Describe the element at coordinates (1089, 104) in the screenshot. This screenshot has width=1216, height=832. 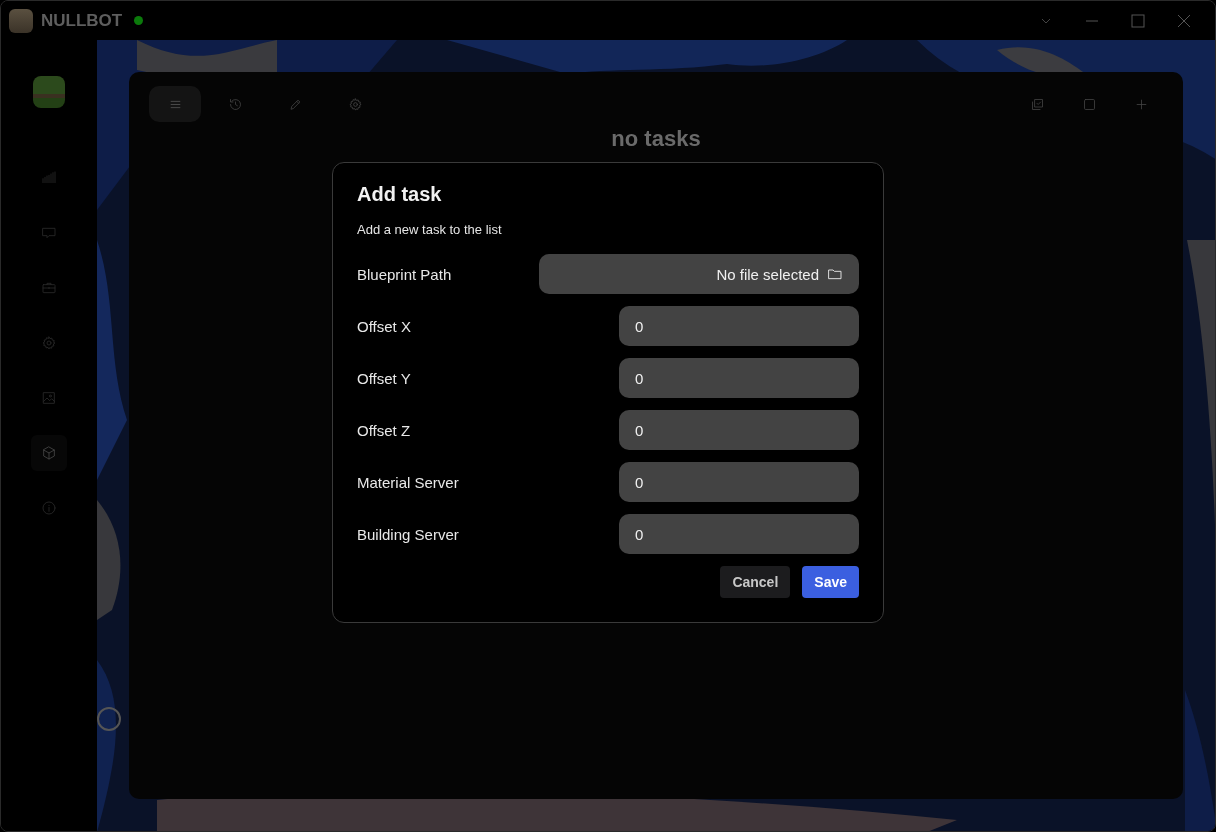
I see `square-icon` at that location.